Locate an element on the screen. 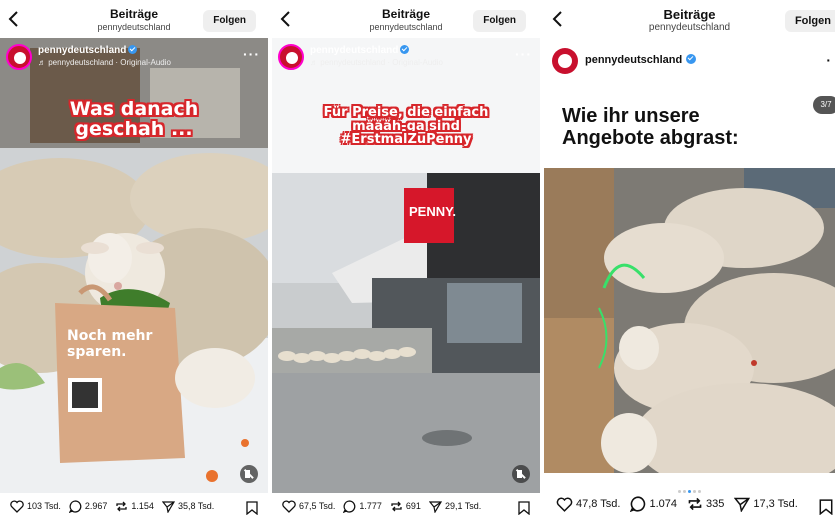 The image size is (835, 519). carousel-counter: 3/7 is located at coordinates (824, 105).